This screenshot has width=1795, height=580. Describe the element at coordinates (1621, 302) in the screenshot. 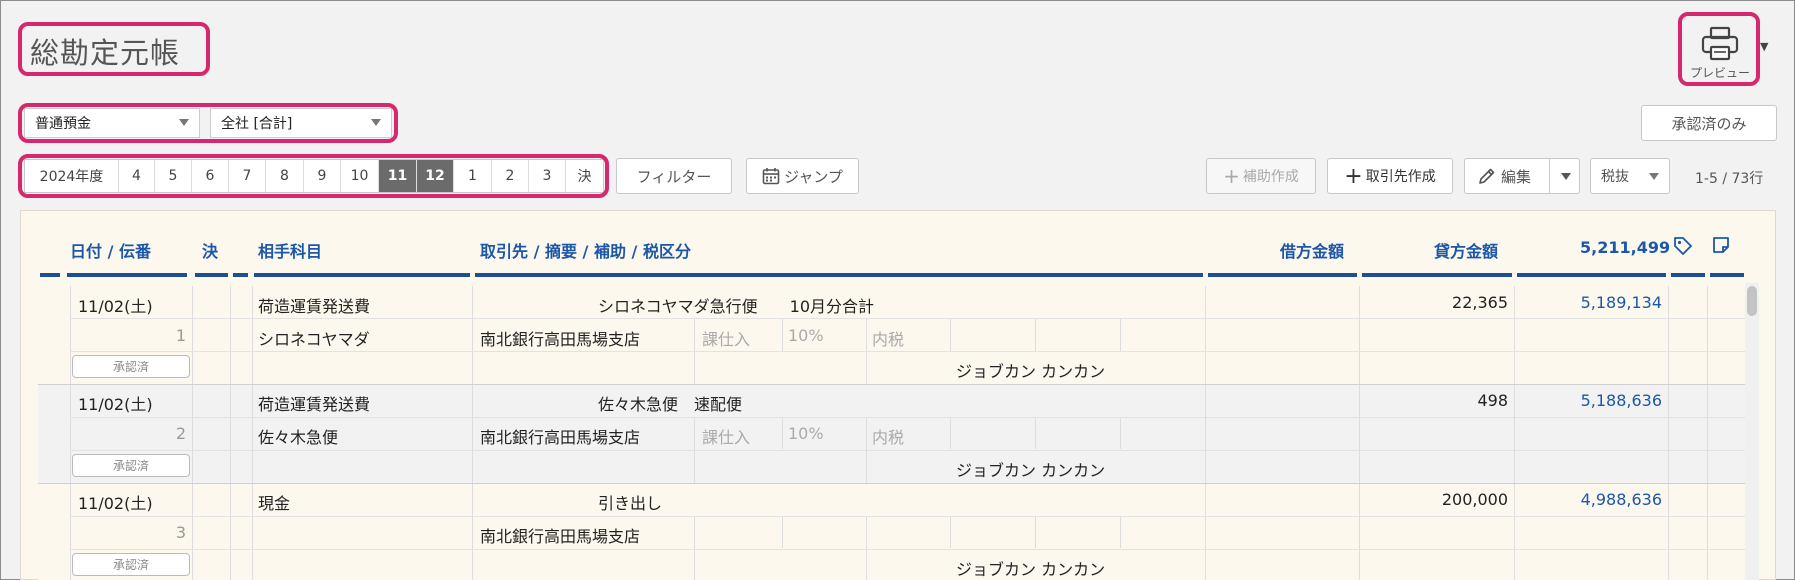

I see `balance-amount: 5,189,134` at that location.